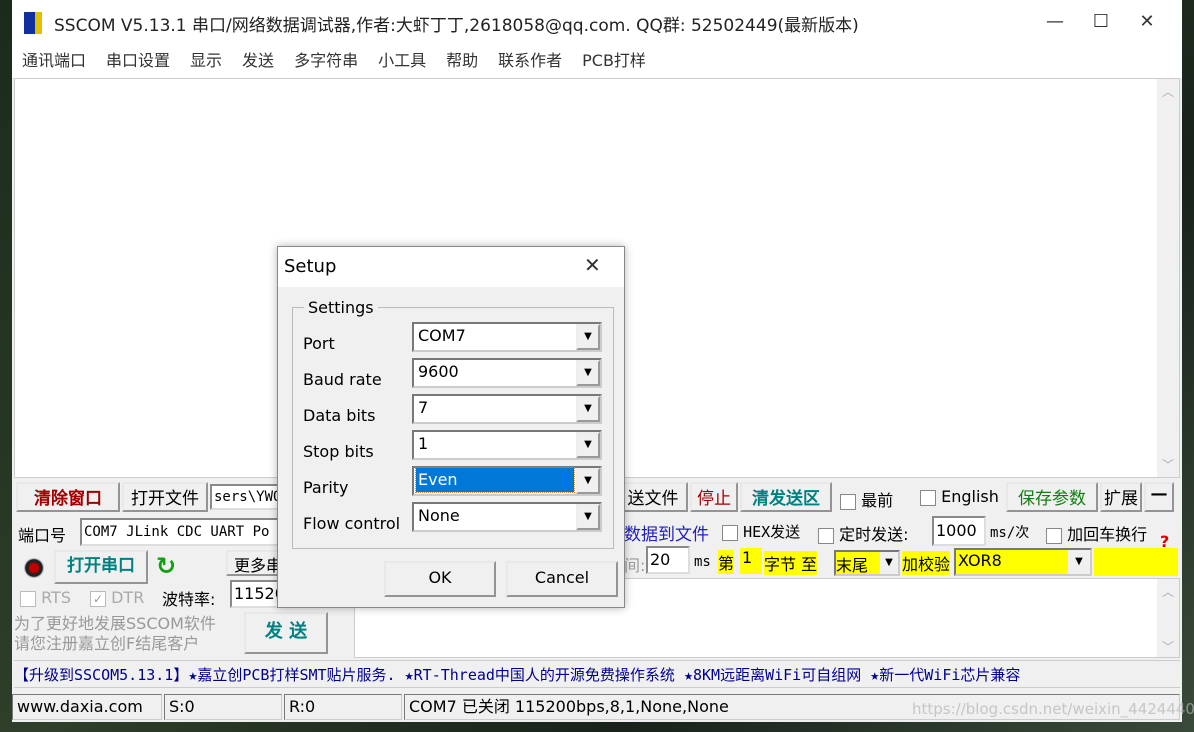 The image size is (1194, 732). Describe the element at coordinates (726, 562) in the screenshot. I see `checksum-from-label: 第` at that location.